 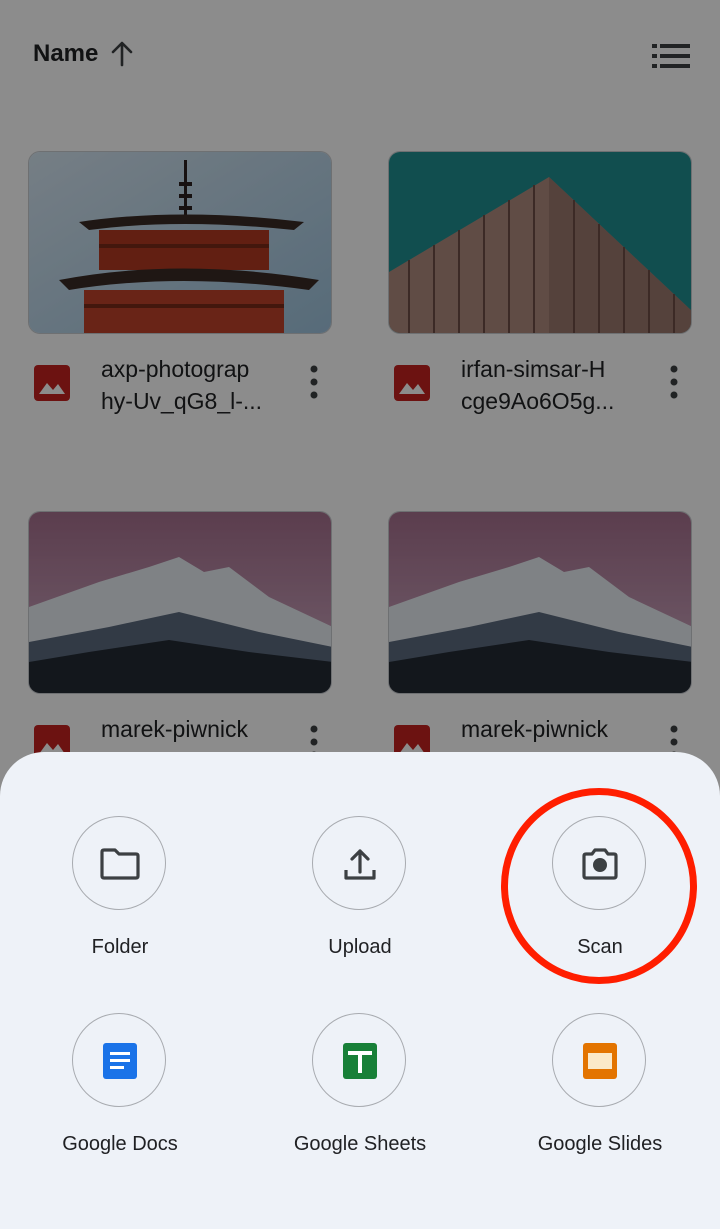 I want to click on folder-icon, so click(x=120, y=864).